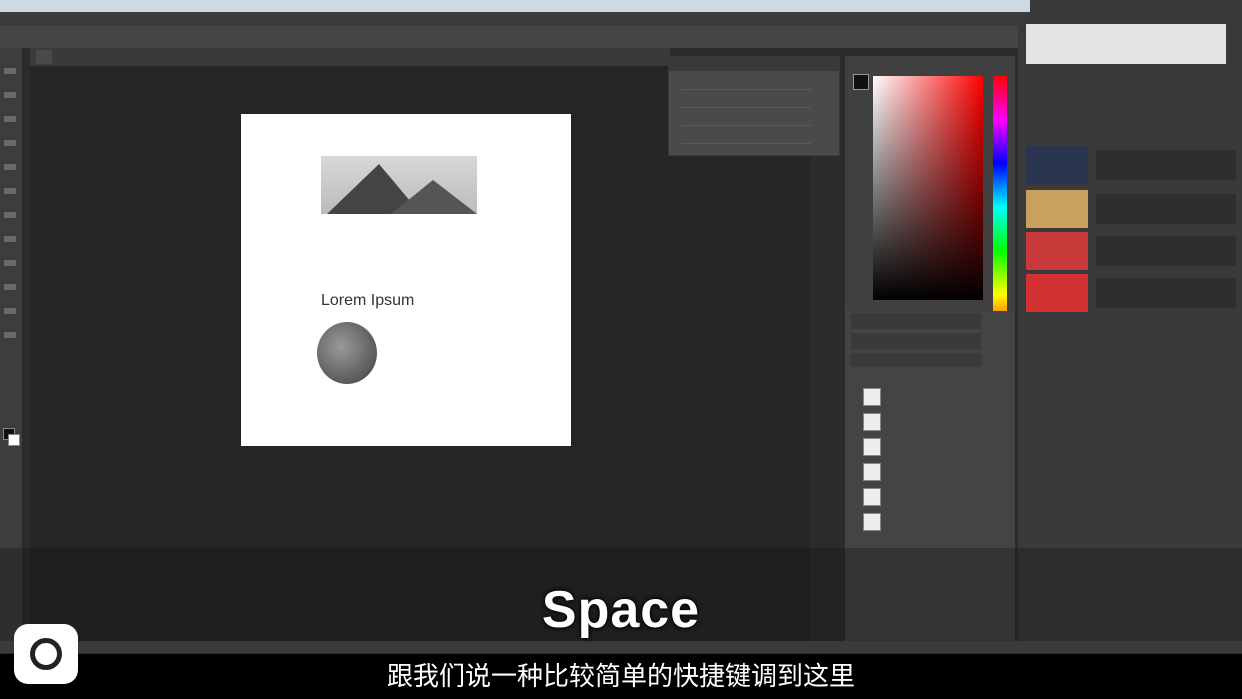  What do you see at coordinates (402, 189) in the screenshot?
I see `mountain-shape` at bounding box center [402, 189].